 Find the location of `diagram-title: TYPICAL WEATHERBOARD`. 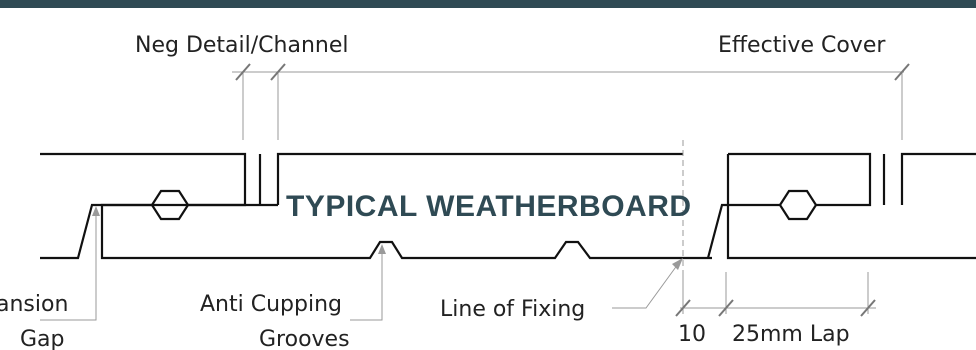

diagram-title: TYPICAL WEATHERBOARD is located at coordinates (489, 206).